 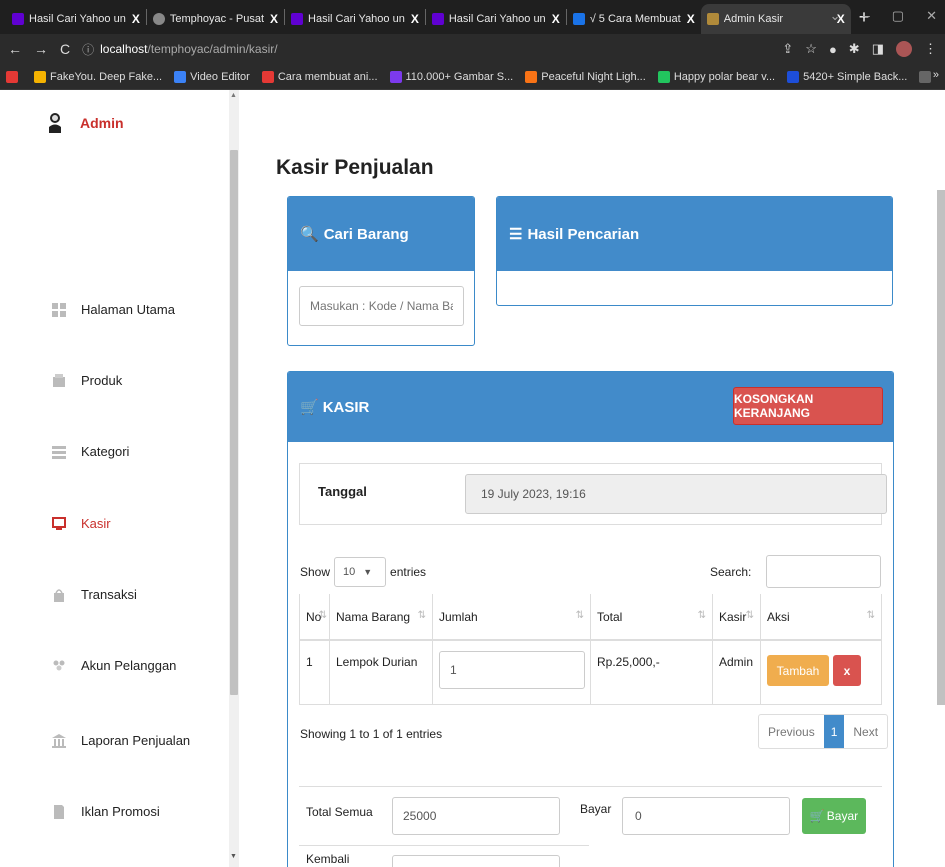 I want to click on cell-jumlah: 1, so click(x=511, y=672).